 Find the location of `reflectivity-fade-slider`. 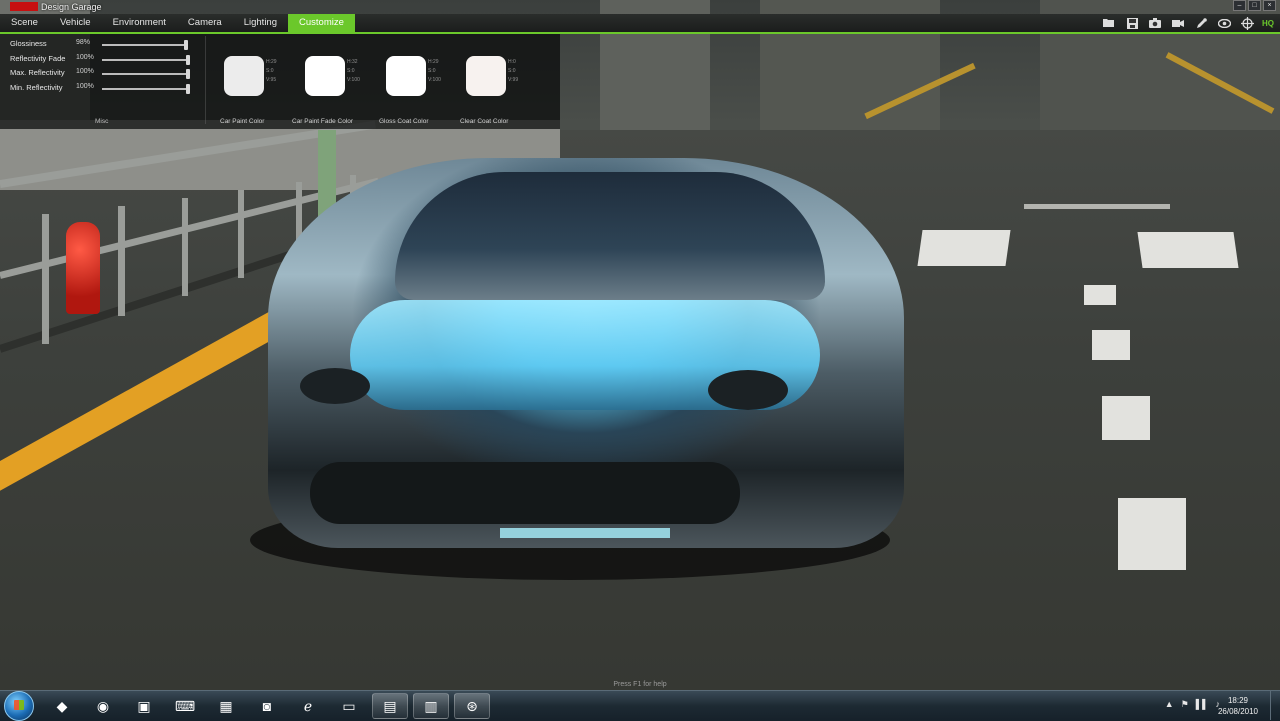

reflectivity-fade-slider is located at coordinates (146, 59).